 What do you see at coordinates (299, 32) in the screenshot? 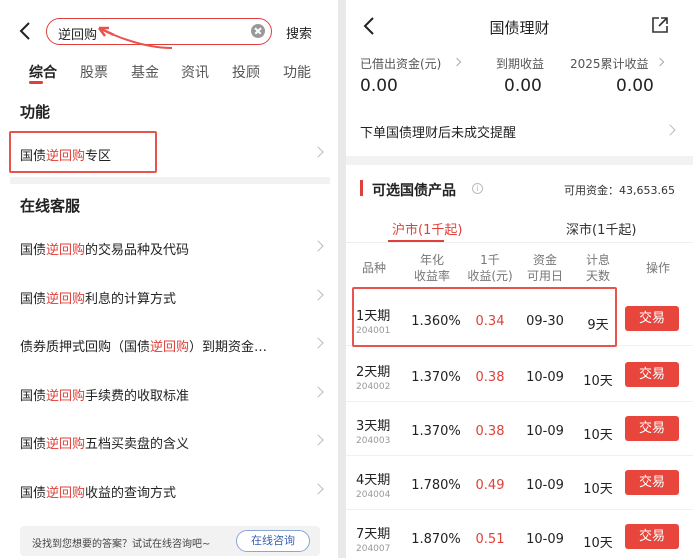
I see `search-button: 搜索` at bounding box center [299, 32].